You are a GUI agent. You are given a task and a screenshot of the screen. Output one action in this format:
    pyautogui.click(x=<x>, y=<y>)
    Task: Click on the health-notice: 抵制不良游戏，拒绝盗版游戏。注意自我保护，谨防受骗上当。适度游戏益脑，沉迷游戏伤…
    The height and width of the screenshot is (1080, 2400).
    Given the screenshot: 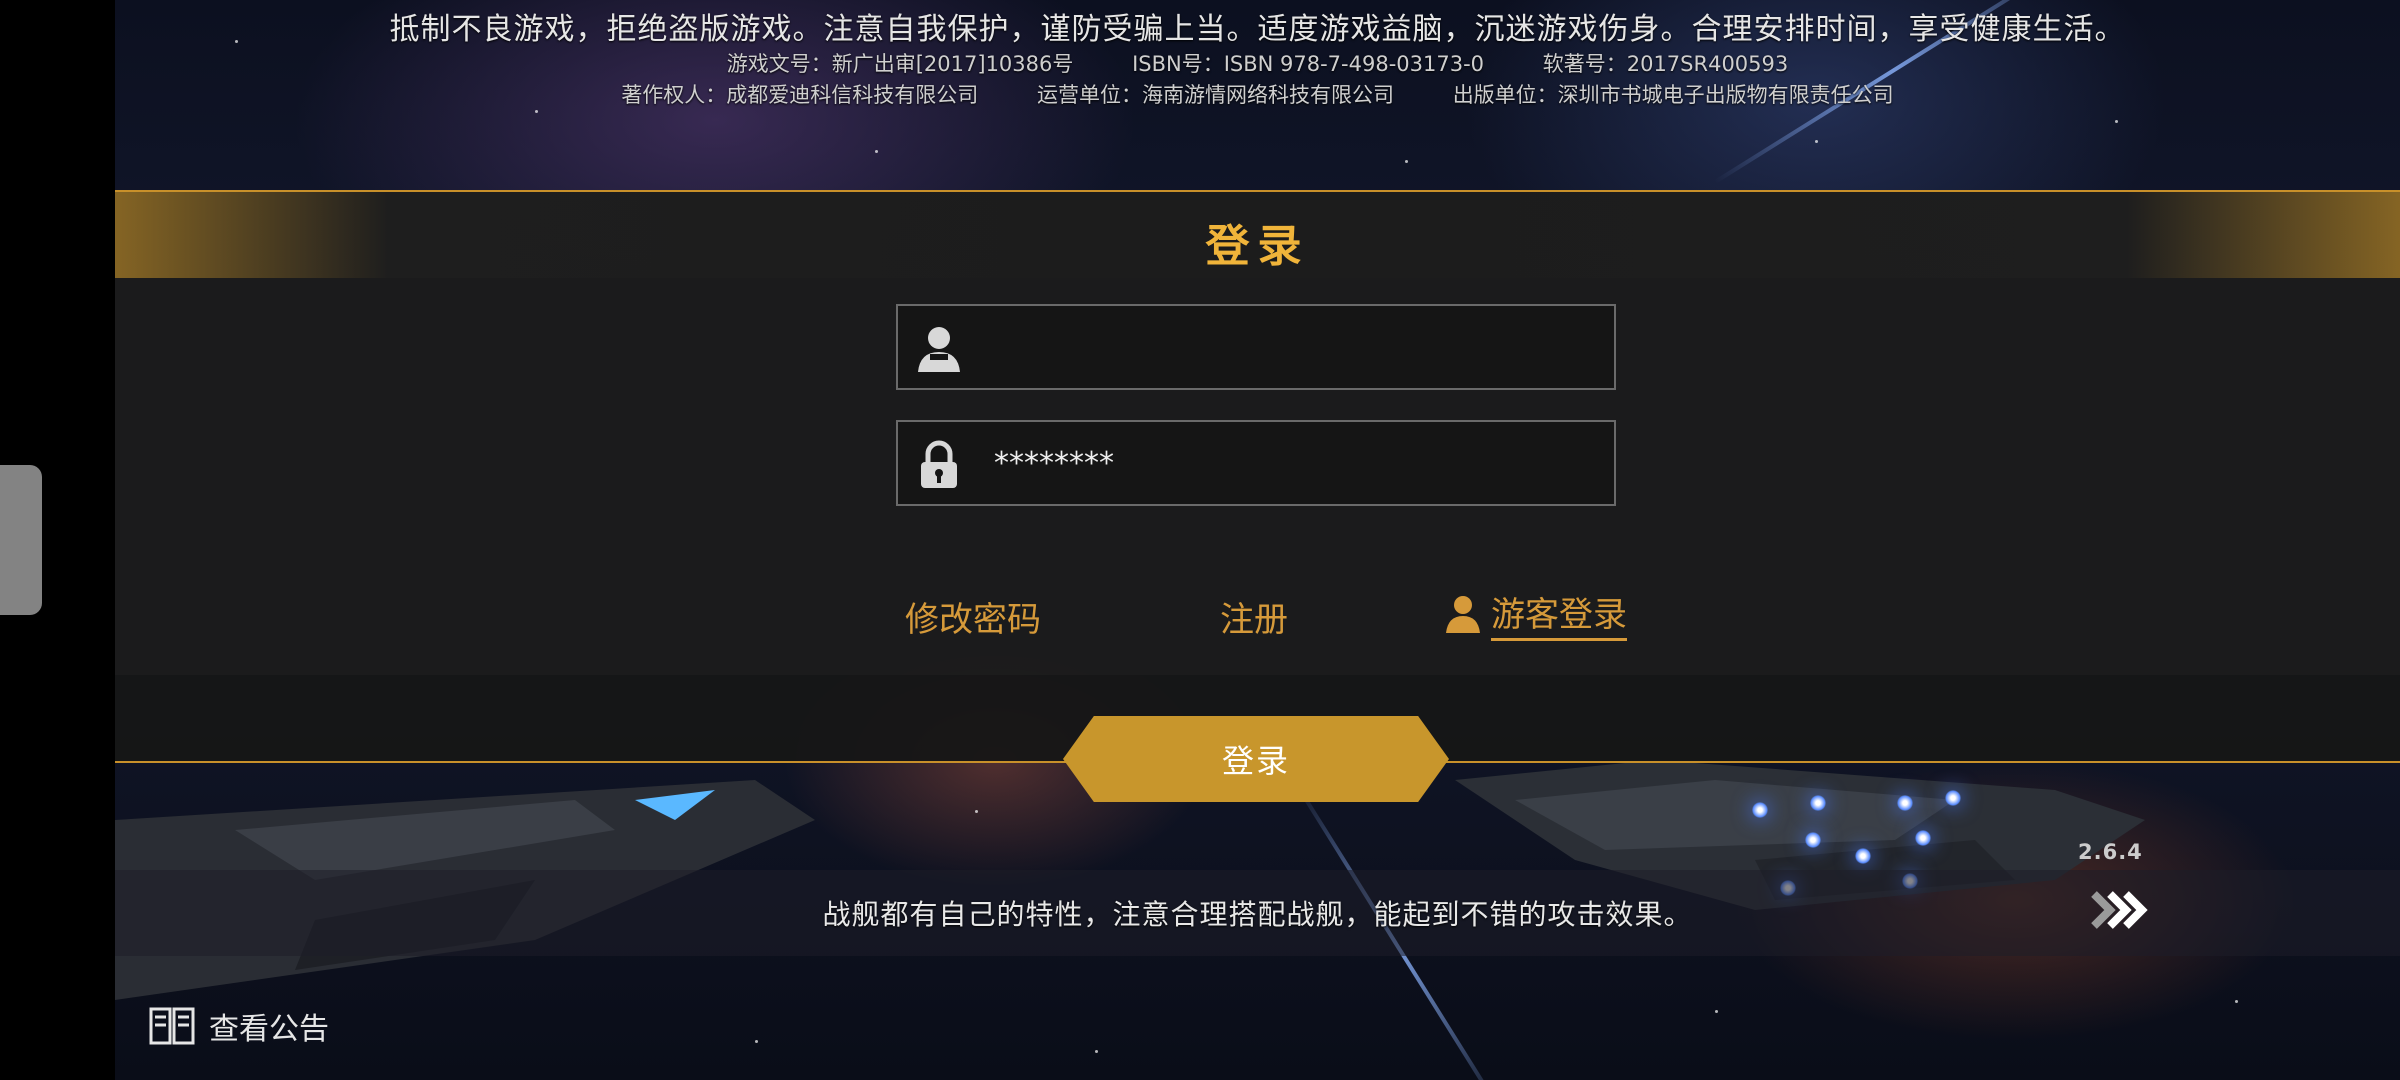 What is the action you would take?
    pyautogui.click(x=1257, y=29)
    